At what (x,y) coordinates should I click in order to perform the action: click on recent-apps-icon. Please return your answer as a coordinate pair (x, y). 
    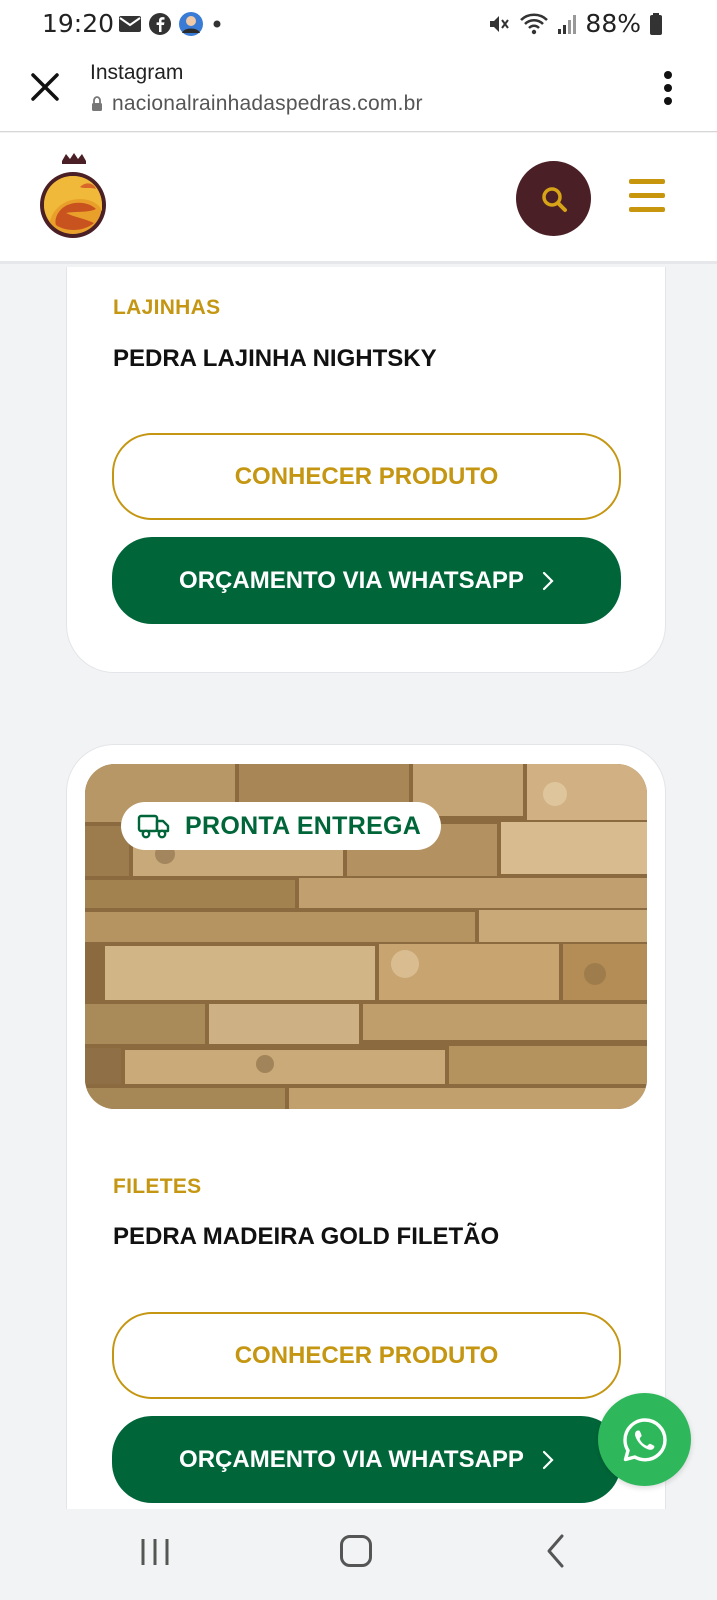
    Looking at the image, I should click on (155, 1552).